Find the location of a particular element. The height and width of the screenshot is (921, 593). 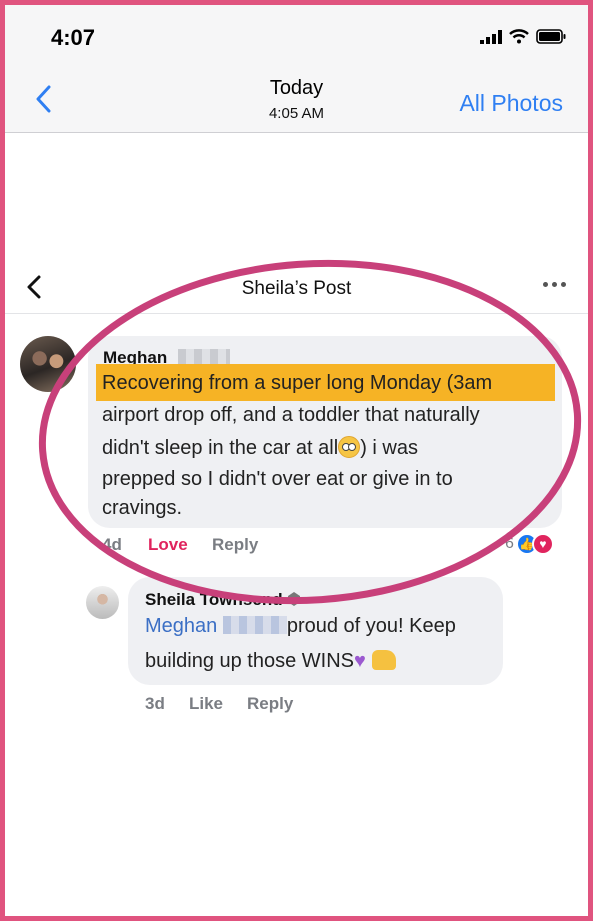

signal-icon is located at coordinates (491, 36).